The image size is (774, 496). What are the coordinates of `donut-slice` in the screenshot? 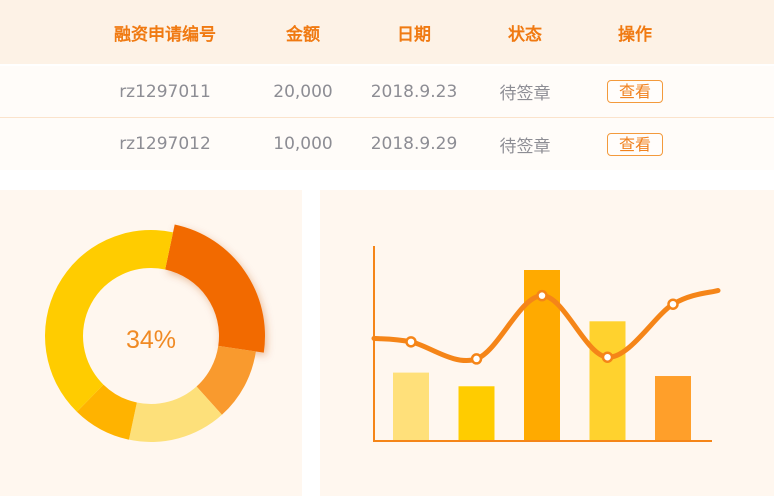 It's located at (109, 321).